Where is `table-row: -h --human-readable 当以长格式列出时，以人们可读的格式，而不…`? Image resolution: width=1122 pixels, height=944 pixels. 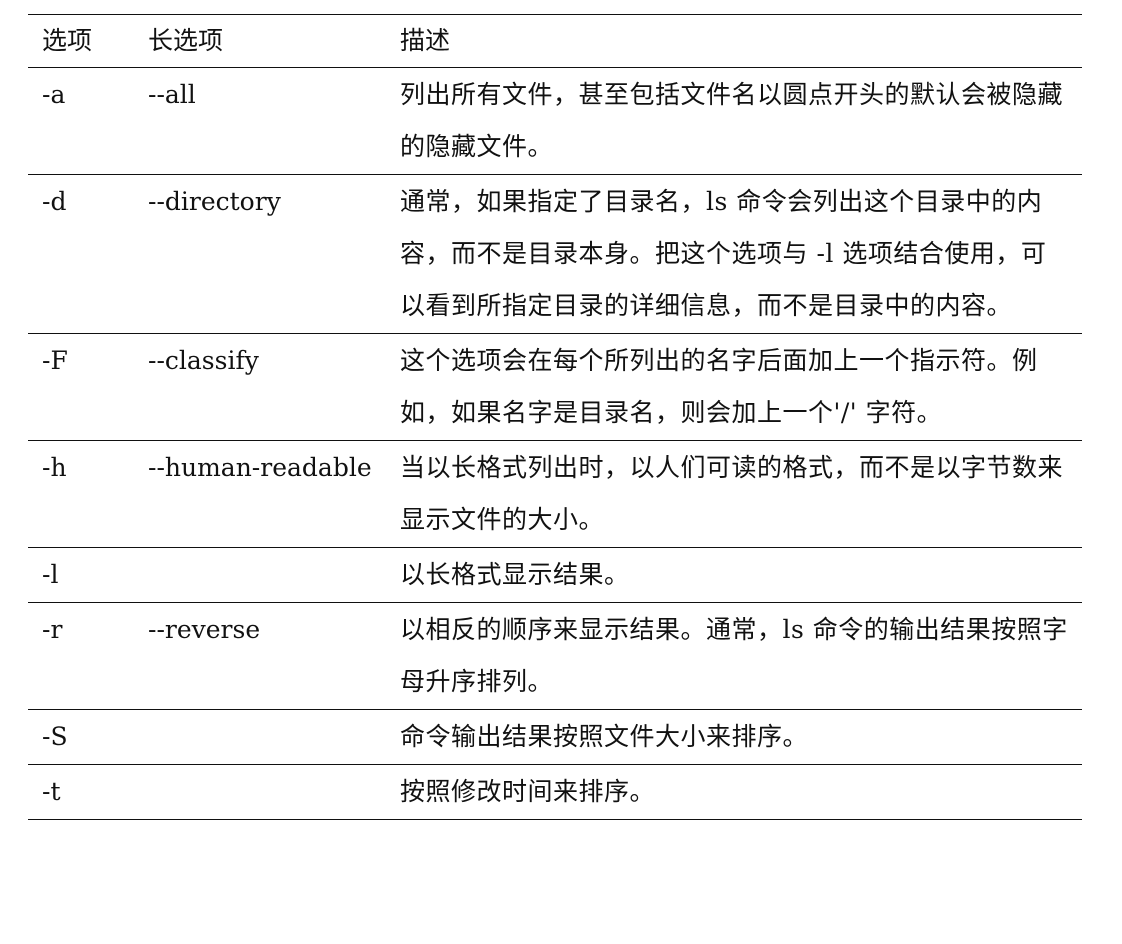
table-row: -h --human-readable 当以长格式列出时，以人们可读的格式，而不… is located at coordinates (555, 494).